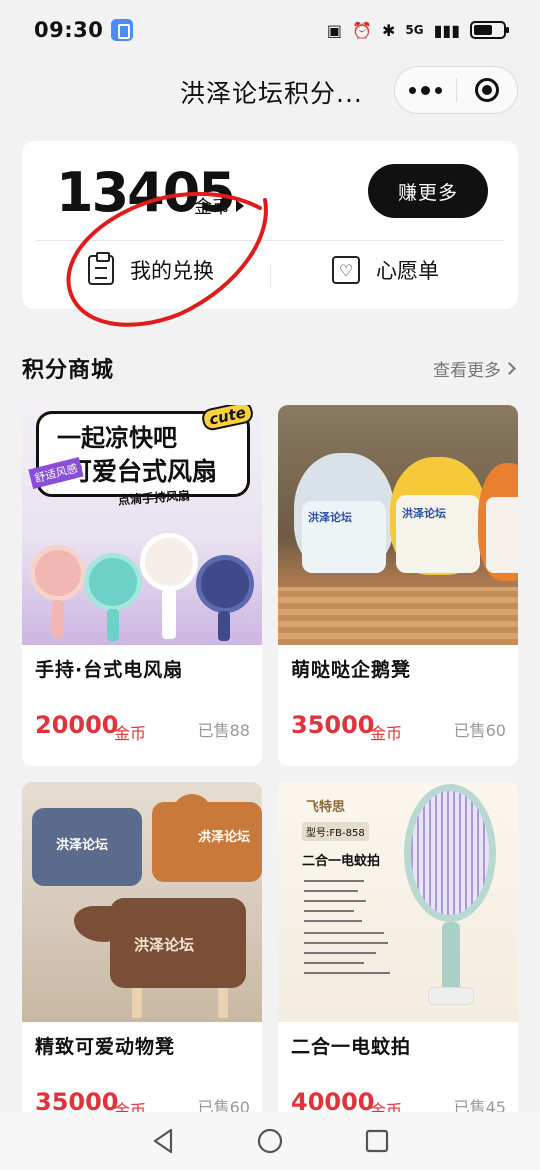 This screenshot has width=540, height=1170. I want to click on status-time: 09:30, so click(69, 30).